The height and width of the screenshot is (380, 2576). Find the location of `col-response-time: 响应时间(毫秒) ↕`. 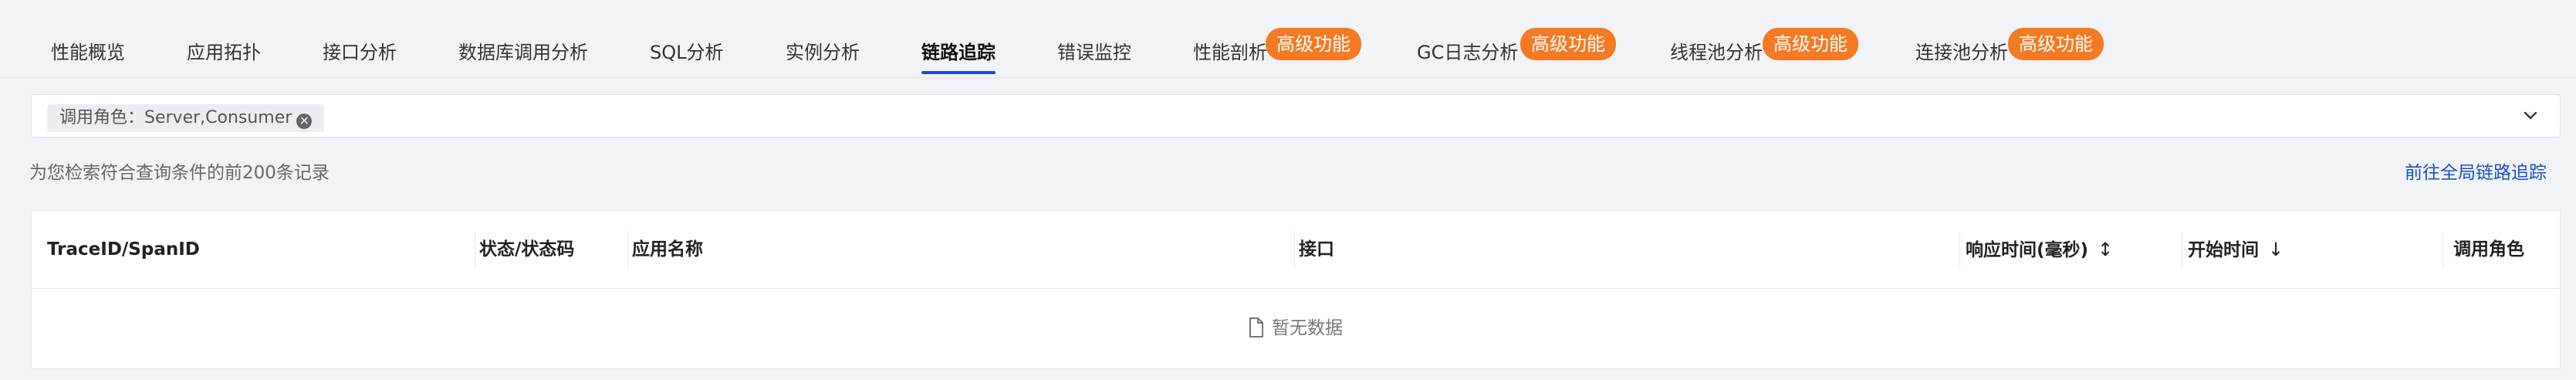

col-response-time: 响应时间(毫秒) ↕ is located at coordinates (2039, 250).